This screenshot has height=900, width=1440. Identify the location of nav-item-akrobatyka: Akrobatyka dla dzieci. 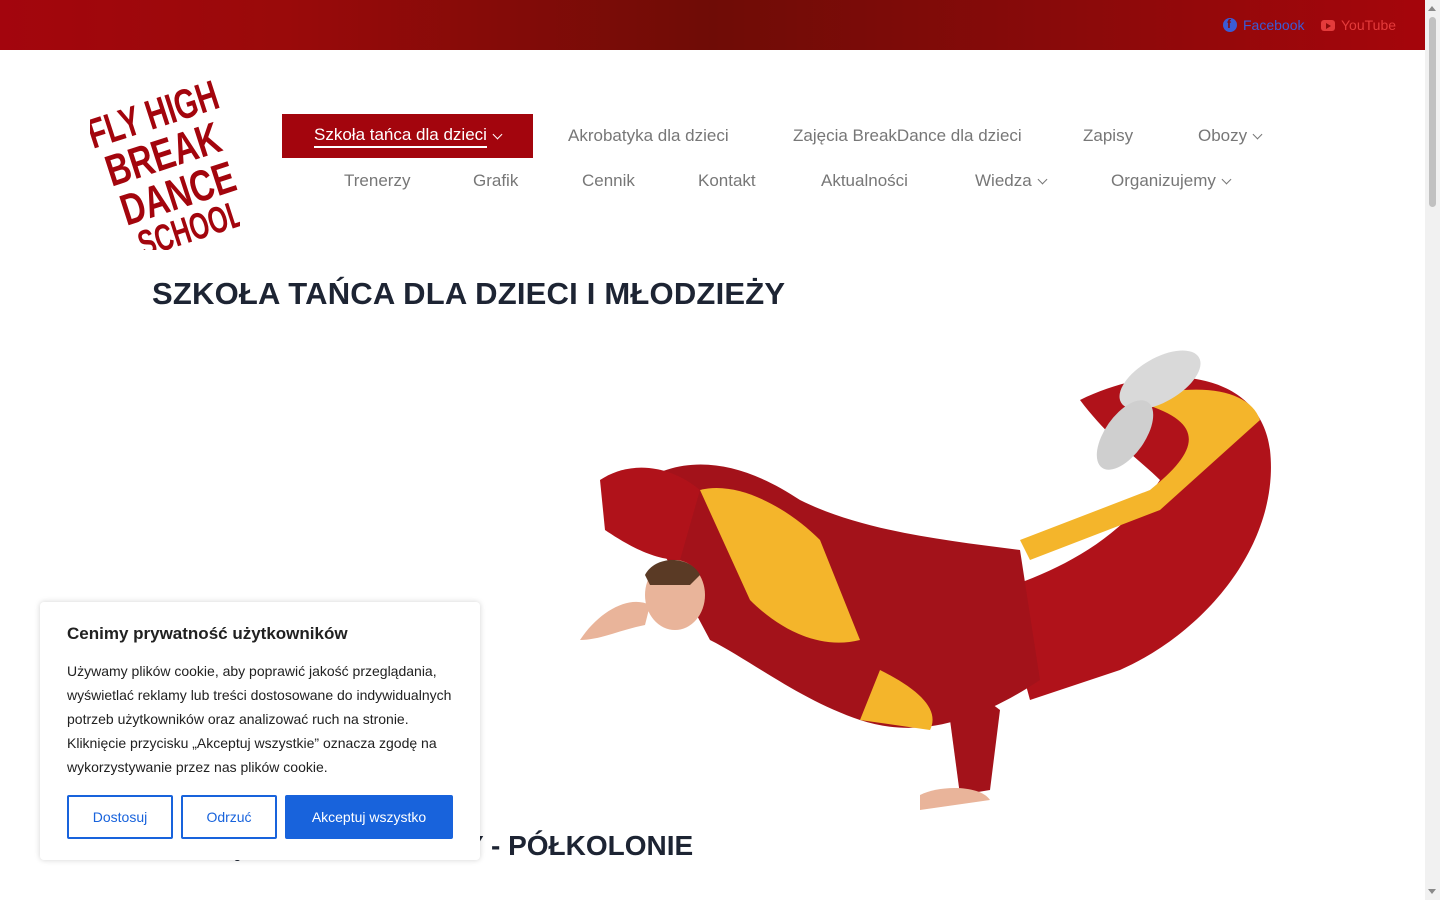
(648, 136).